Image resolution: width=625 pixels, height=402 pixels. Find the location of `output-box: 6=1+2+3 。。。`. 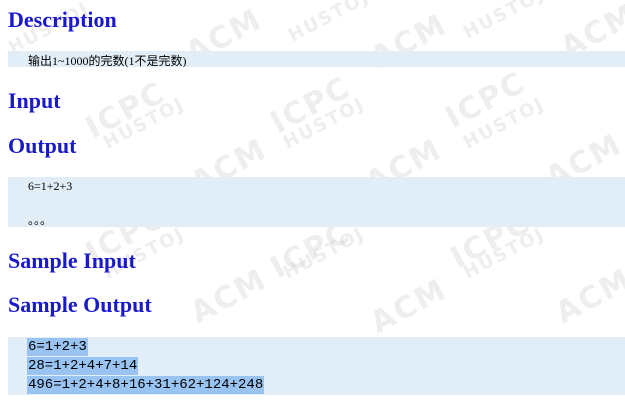

output-box: 6=1+2+3 。。。 is located at coordinates (316, 202).